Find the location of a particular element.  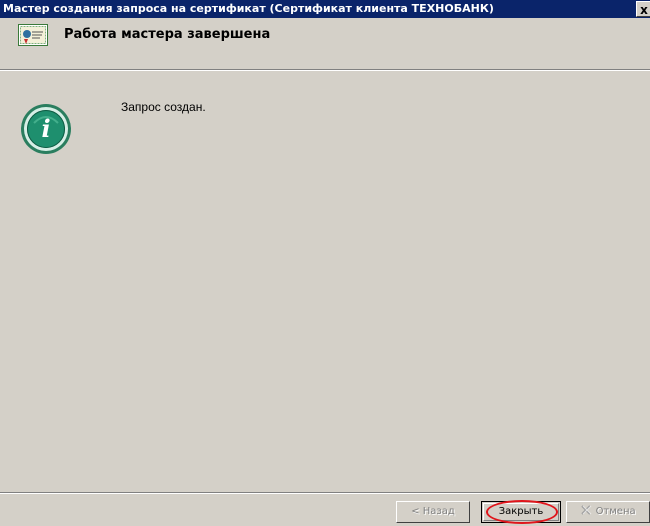

cancel-button: Отмена is located at coordinates (608, 512).